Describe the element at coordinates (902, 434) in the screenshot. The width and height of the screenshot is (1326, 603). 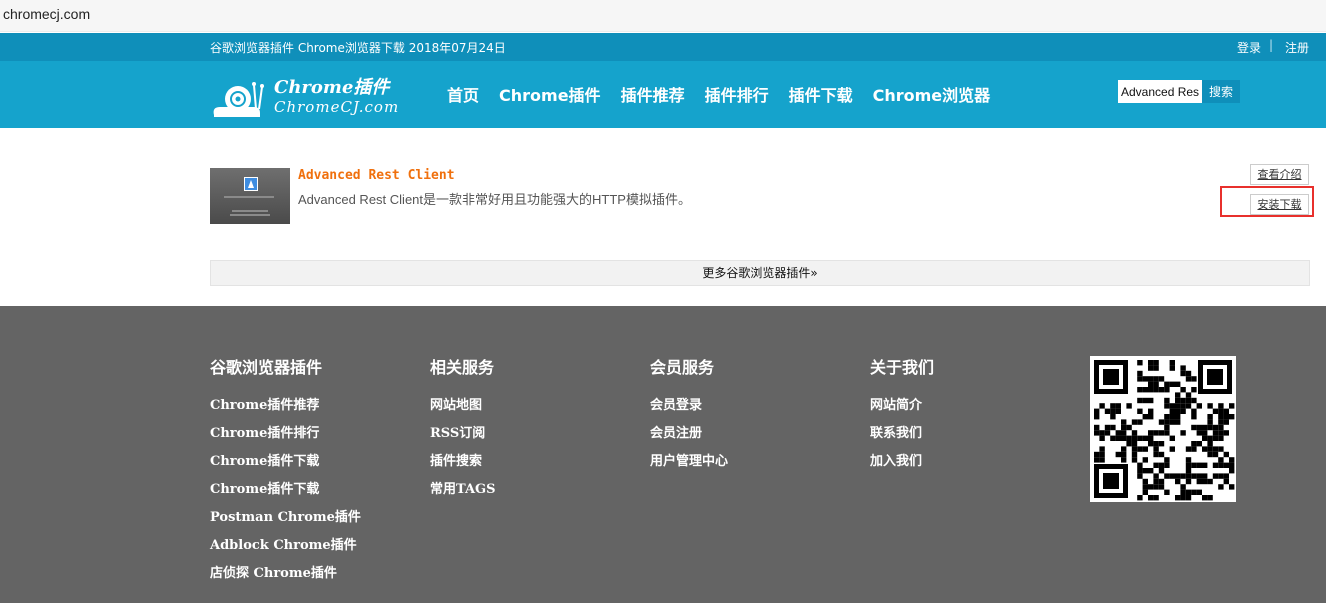
I see `footer-link: 联系我们` at that location.